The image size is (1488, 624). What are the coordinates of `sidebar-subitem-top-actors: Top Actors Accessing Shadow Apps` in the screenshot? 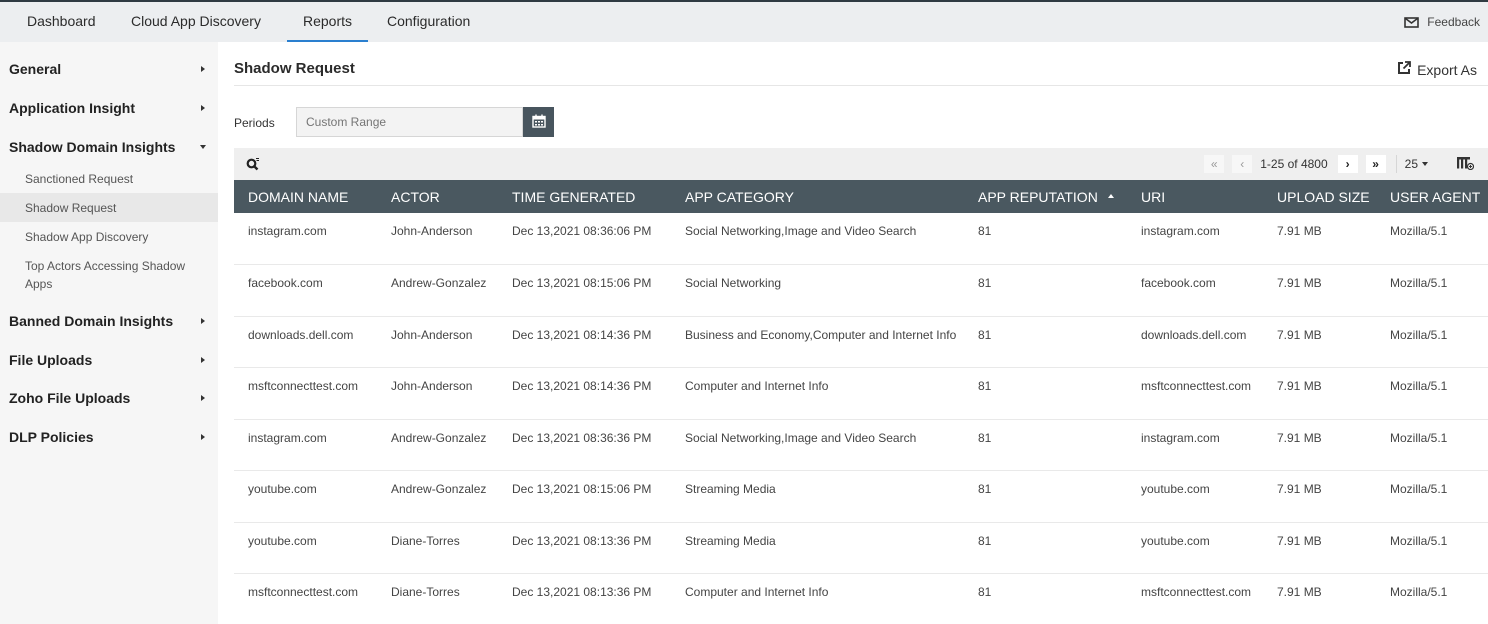 It's located at (109, 275).